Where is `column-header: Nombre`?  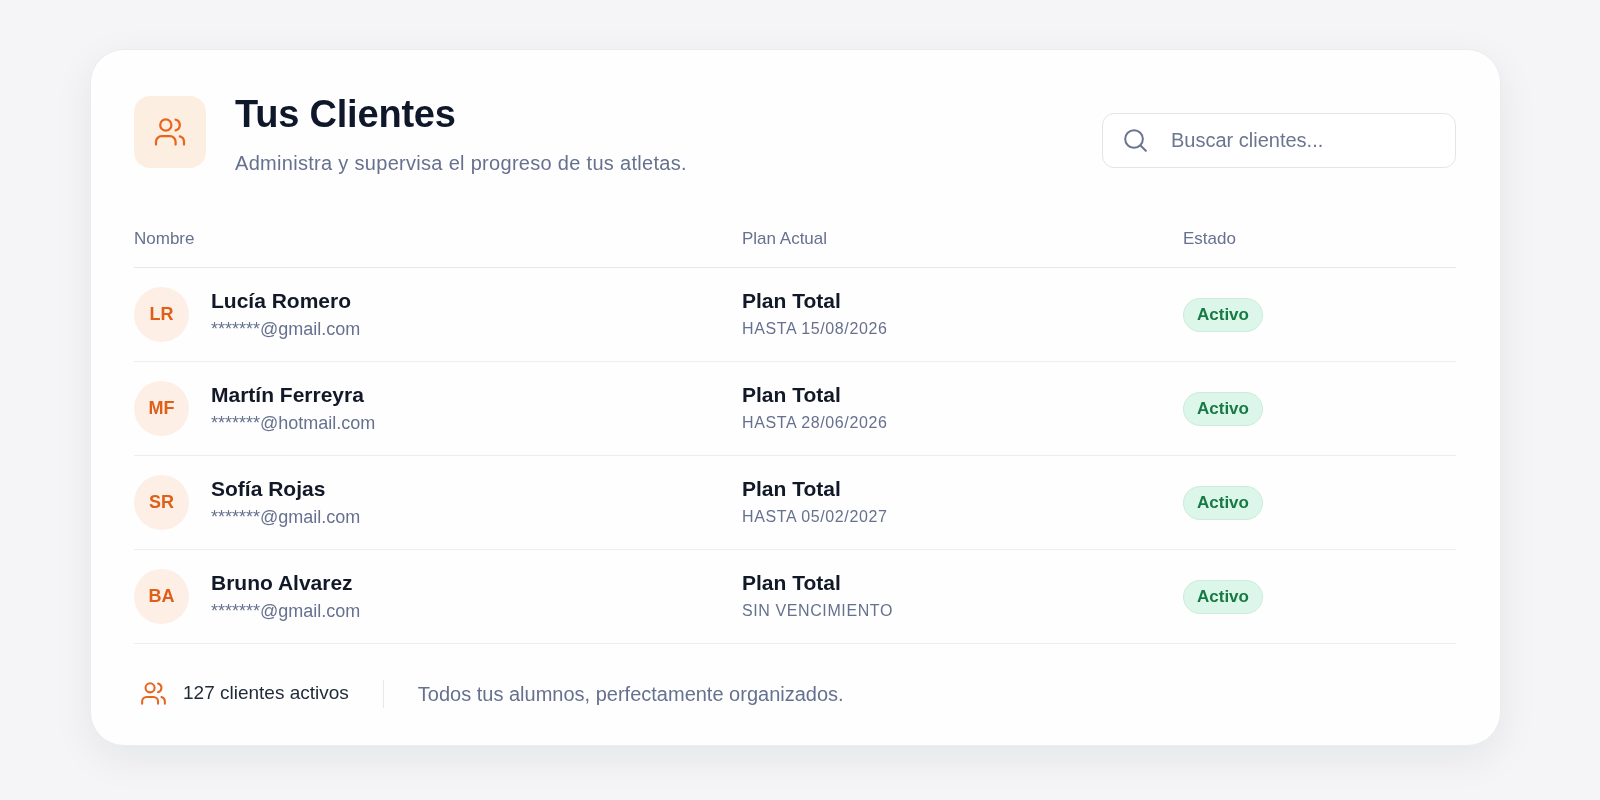 column-header: Nombre is located at coordinates (164, 238).